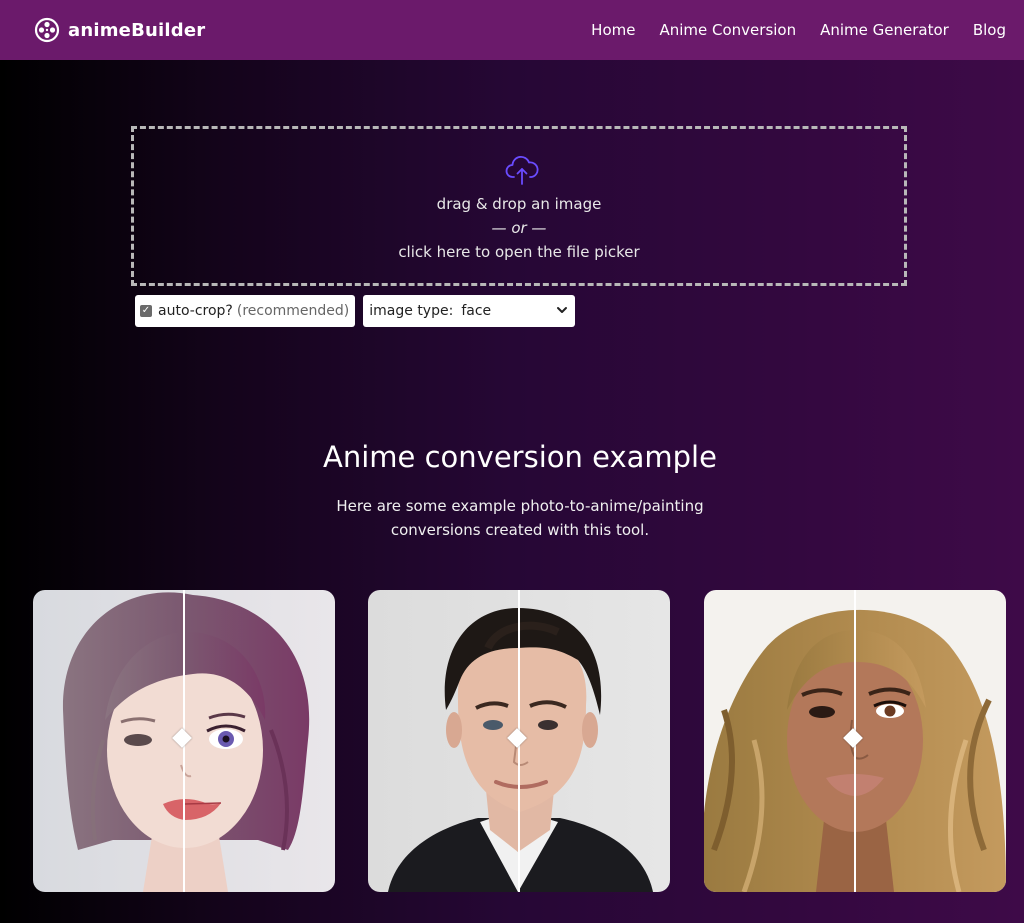 This screenshot has height=923, width=1024. Describe the element at coordinates (519, 228) in the screenshot. I see `dropzone-or-text: — or —` at that location.